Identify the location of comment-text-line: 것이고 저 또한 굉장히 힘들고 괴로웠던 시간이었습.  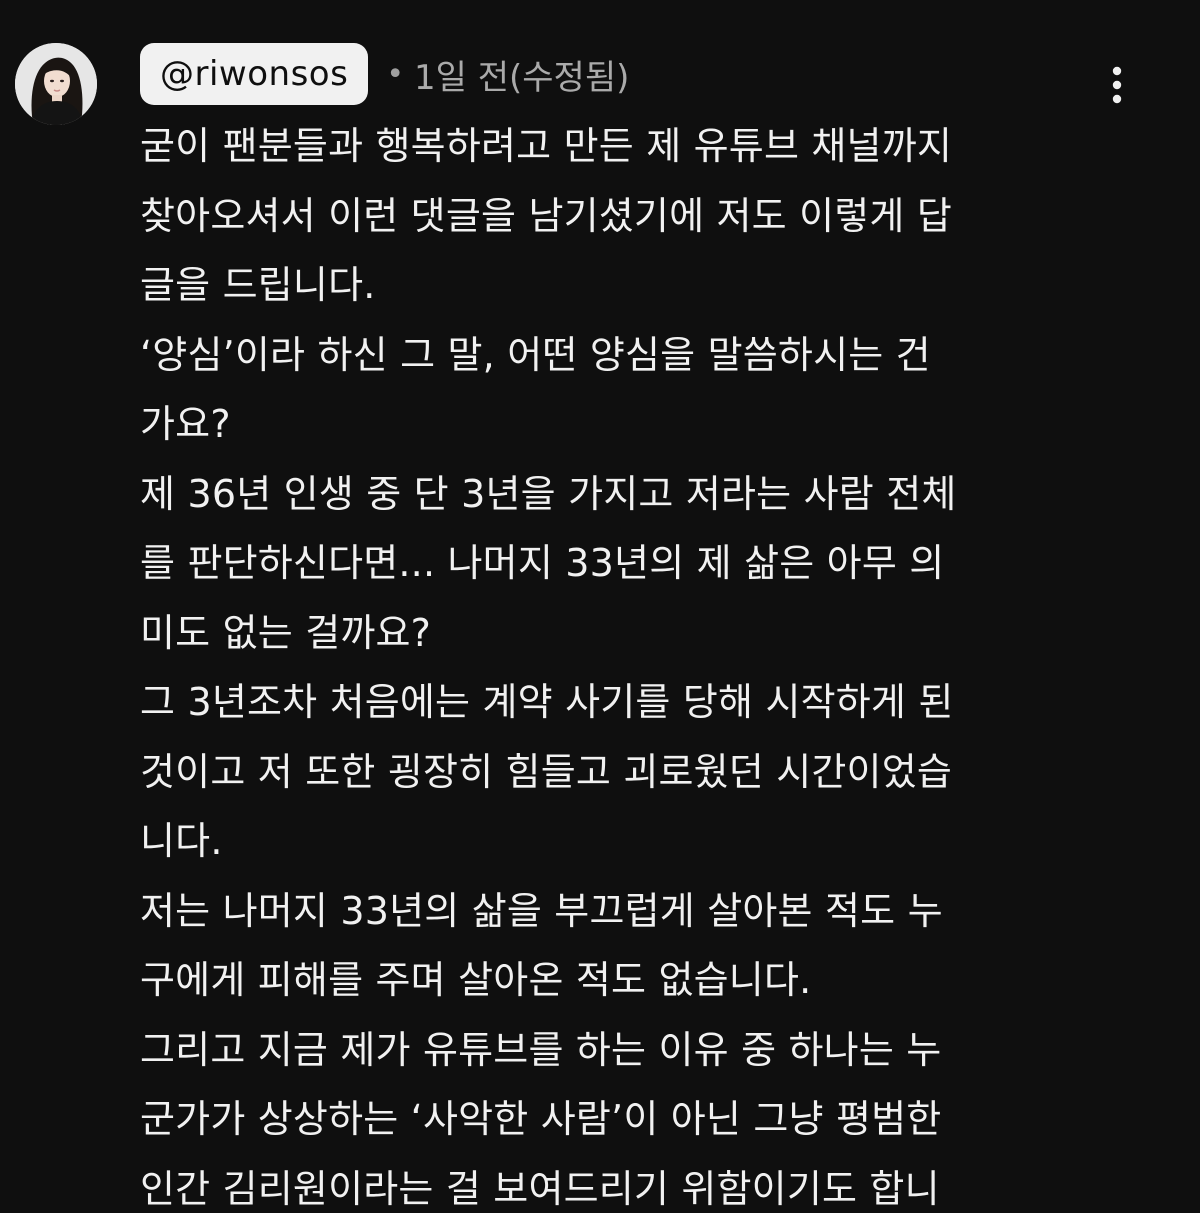
(546, 771).